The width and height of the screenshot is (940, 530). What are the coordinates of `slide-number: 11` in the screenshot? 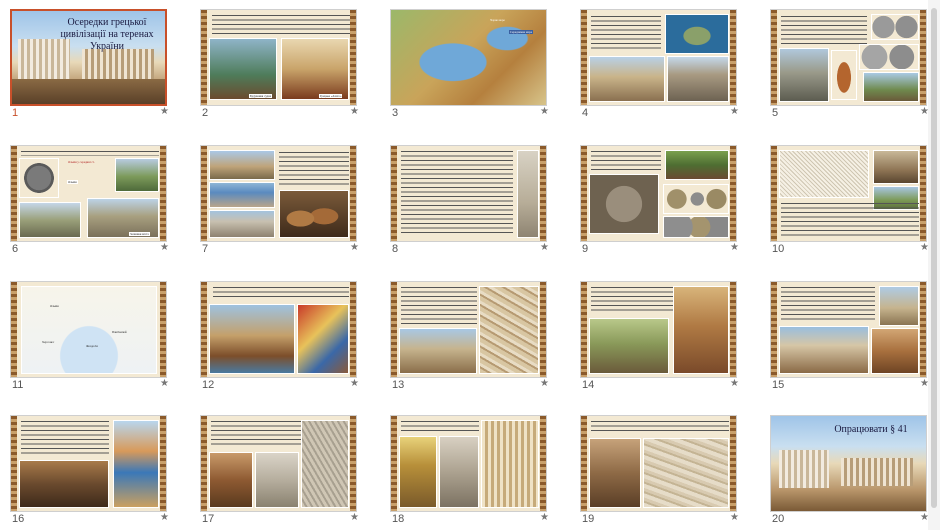 It's located at (18, 385).